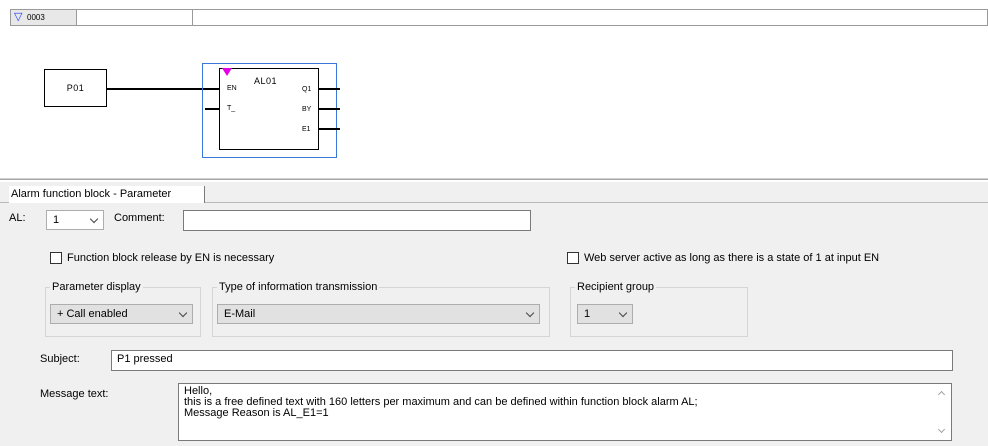  I want to click on pin-label-e1: E1, so click(306, 129).